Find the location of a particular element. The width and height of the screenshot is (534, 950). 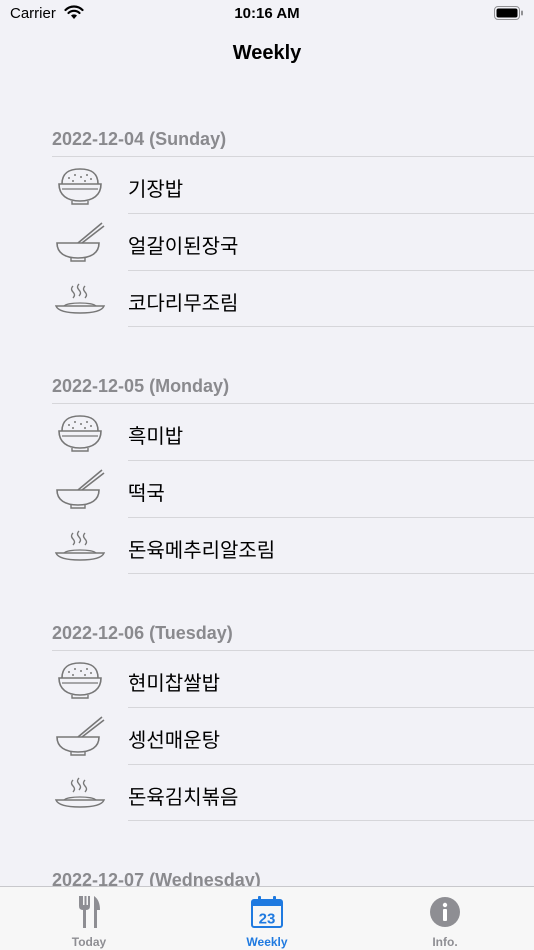

tab-today: Today is located at coordinates (89, 918).